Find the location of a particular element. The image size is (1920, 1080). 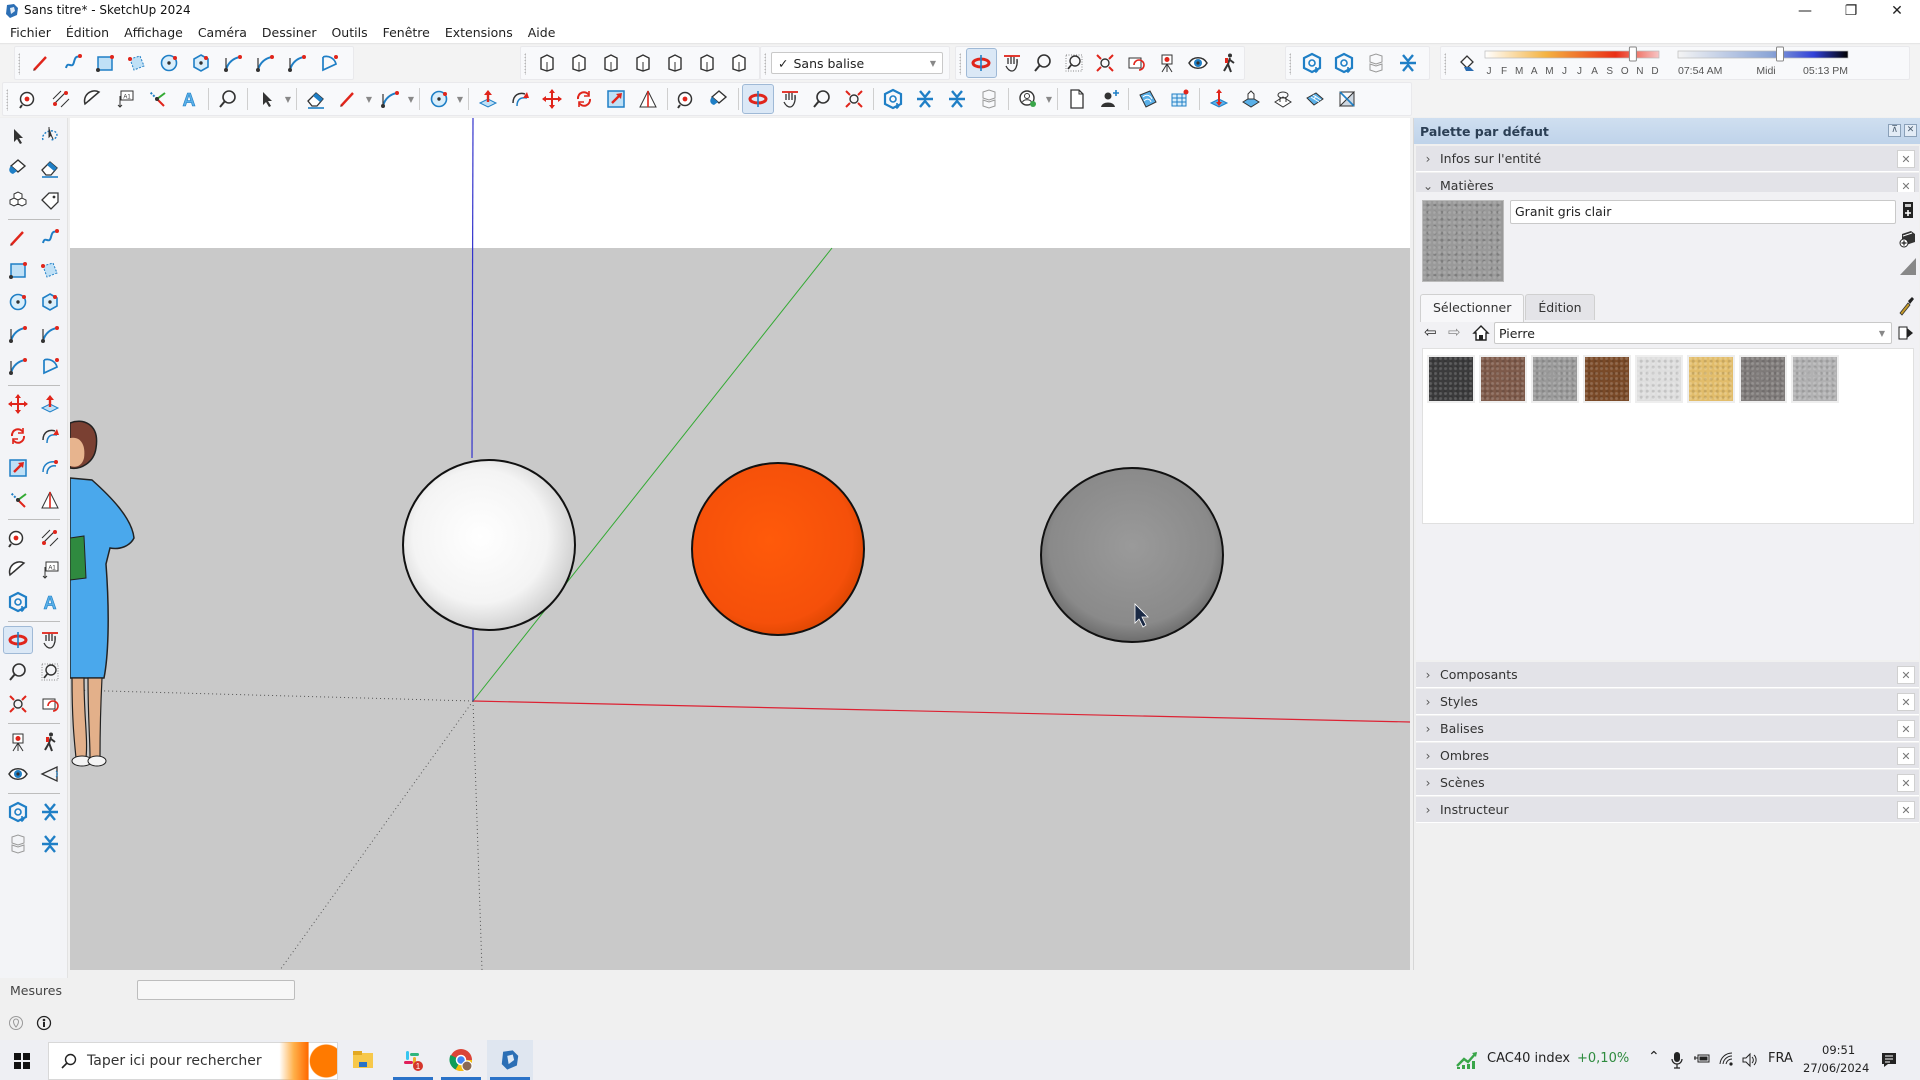

arc-button is located at coordinates (18, 334).